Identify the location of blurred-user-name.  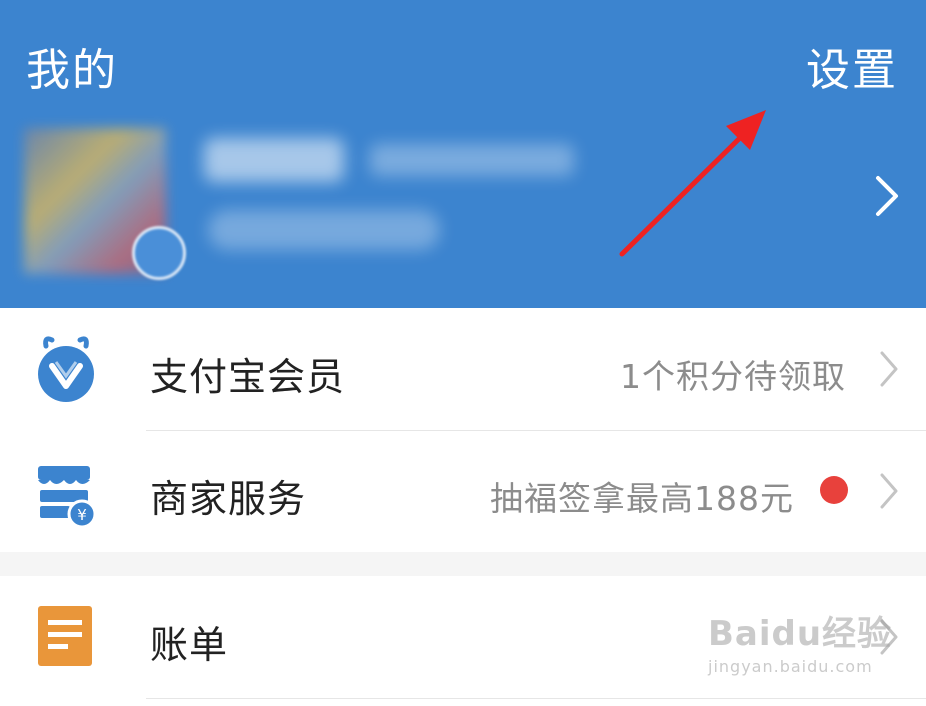
(274, 160).